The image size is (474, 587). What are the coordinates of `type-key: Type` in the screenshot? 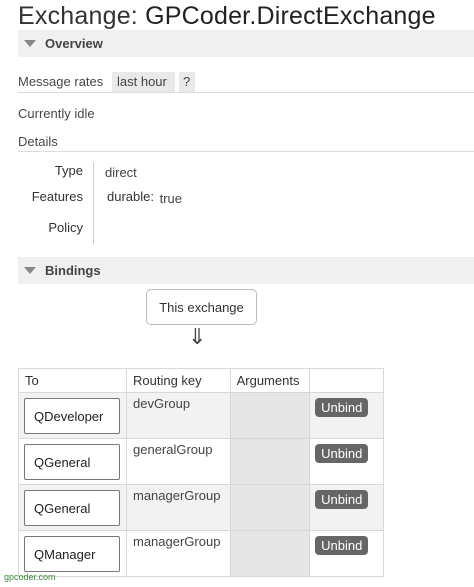 It's located at (68, 170).